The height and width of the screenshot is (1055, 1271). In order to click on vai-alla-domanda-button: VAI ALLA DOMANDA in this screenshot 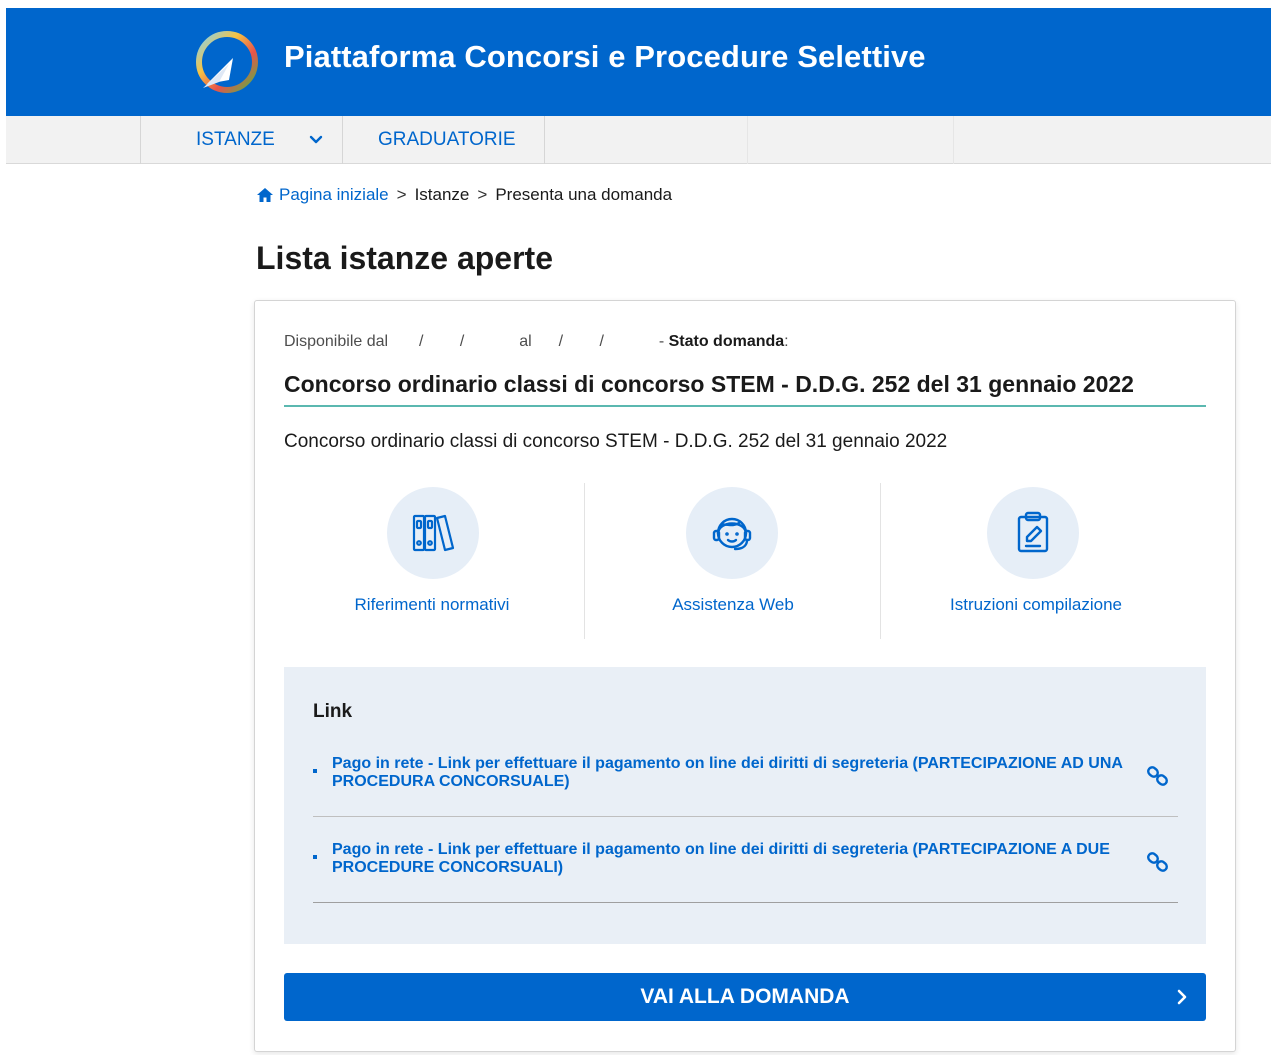, I will do `click(745, 997)`.